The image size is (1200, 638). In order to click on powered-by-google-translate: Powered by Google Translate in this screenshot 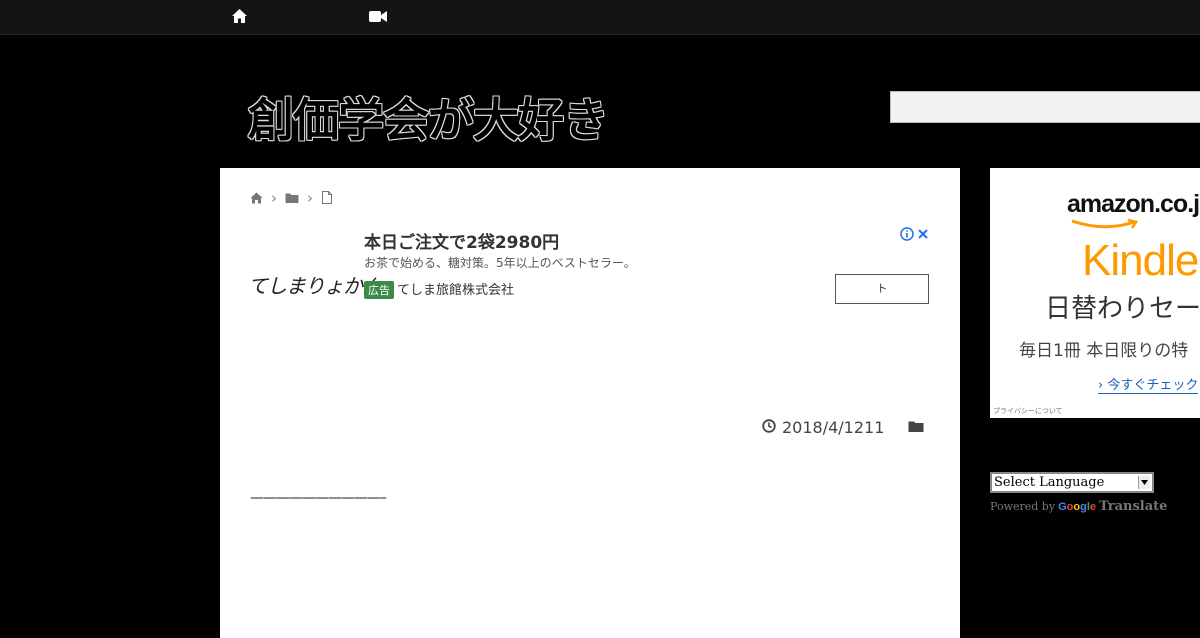, I will do `click(1078, 506)`.